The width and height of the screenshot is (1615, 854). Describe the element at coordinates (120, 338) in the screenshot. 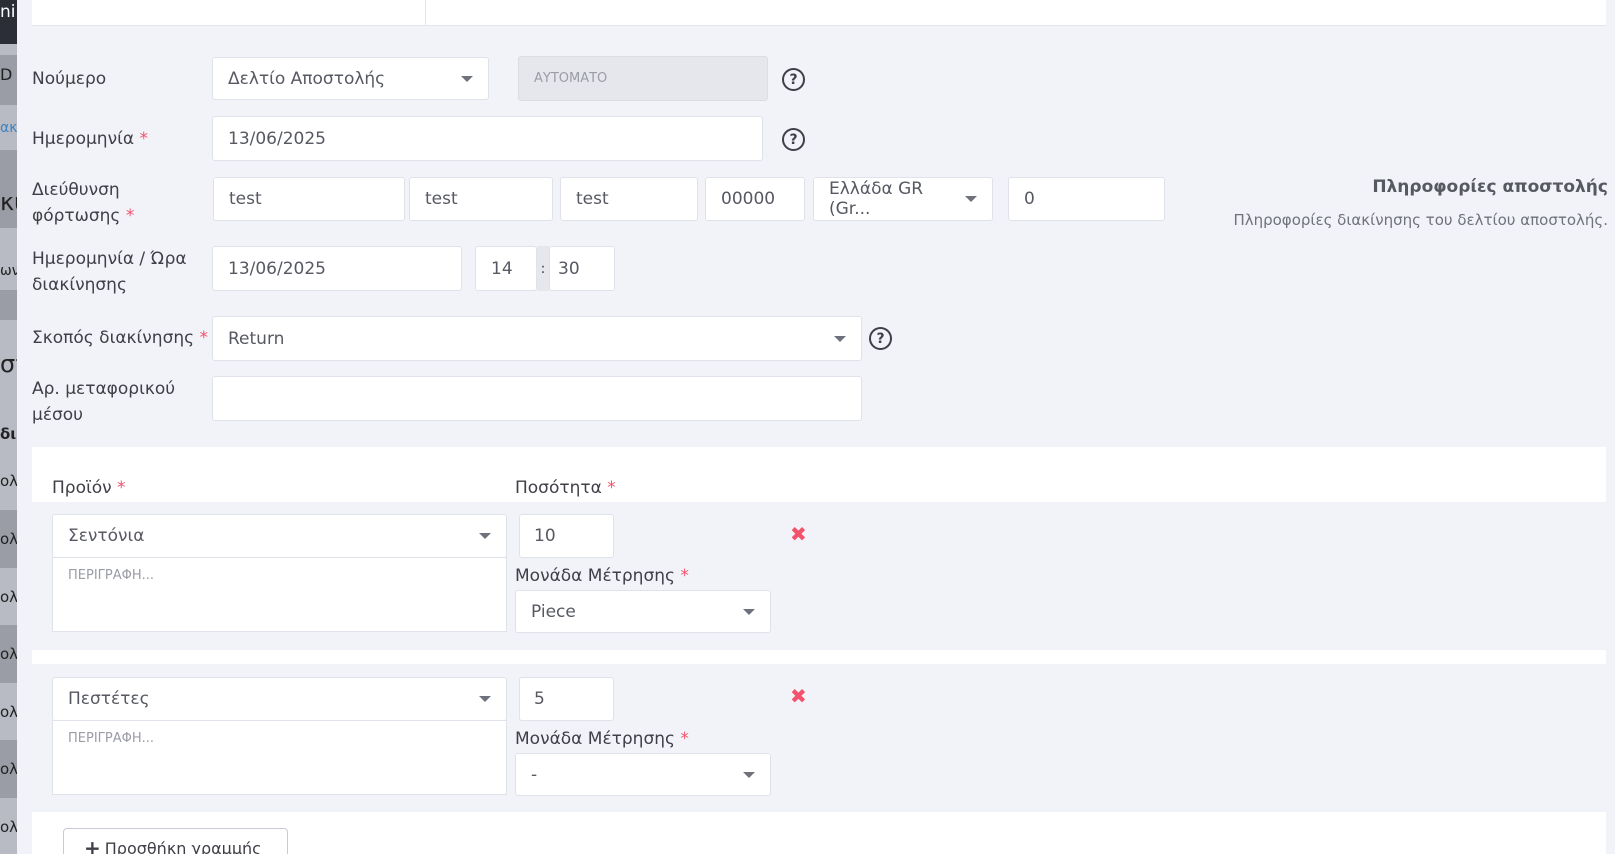

I see `purpose-label: Σκοπός διακίνησης *` at that location.